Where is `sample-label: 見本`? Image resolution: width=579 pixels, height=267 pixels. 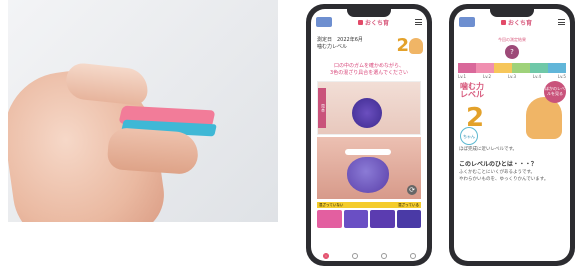
sample-label: 見本 is located at coordinates (322, 108).